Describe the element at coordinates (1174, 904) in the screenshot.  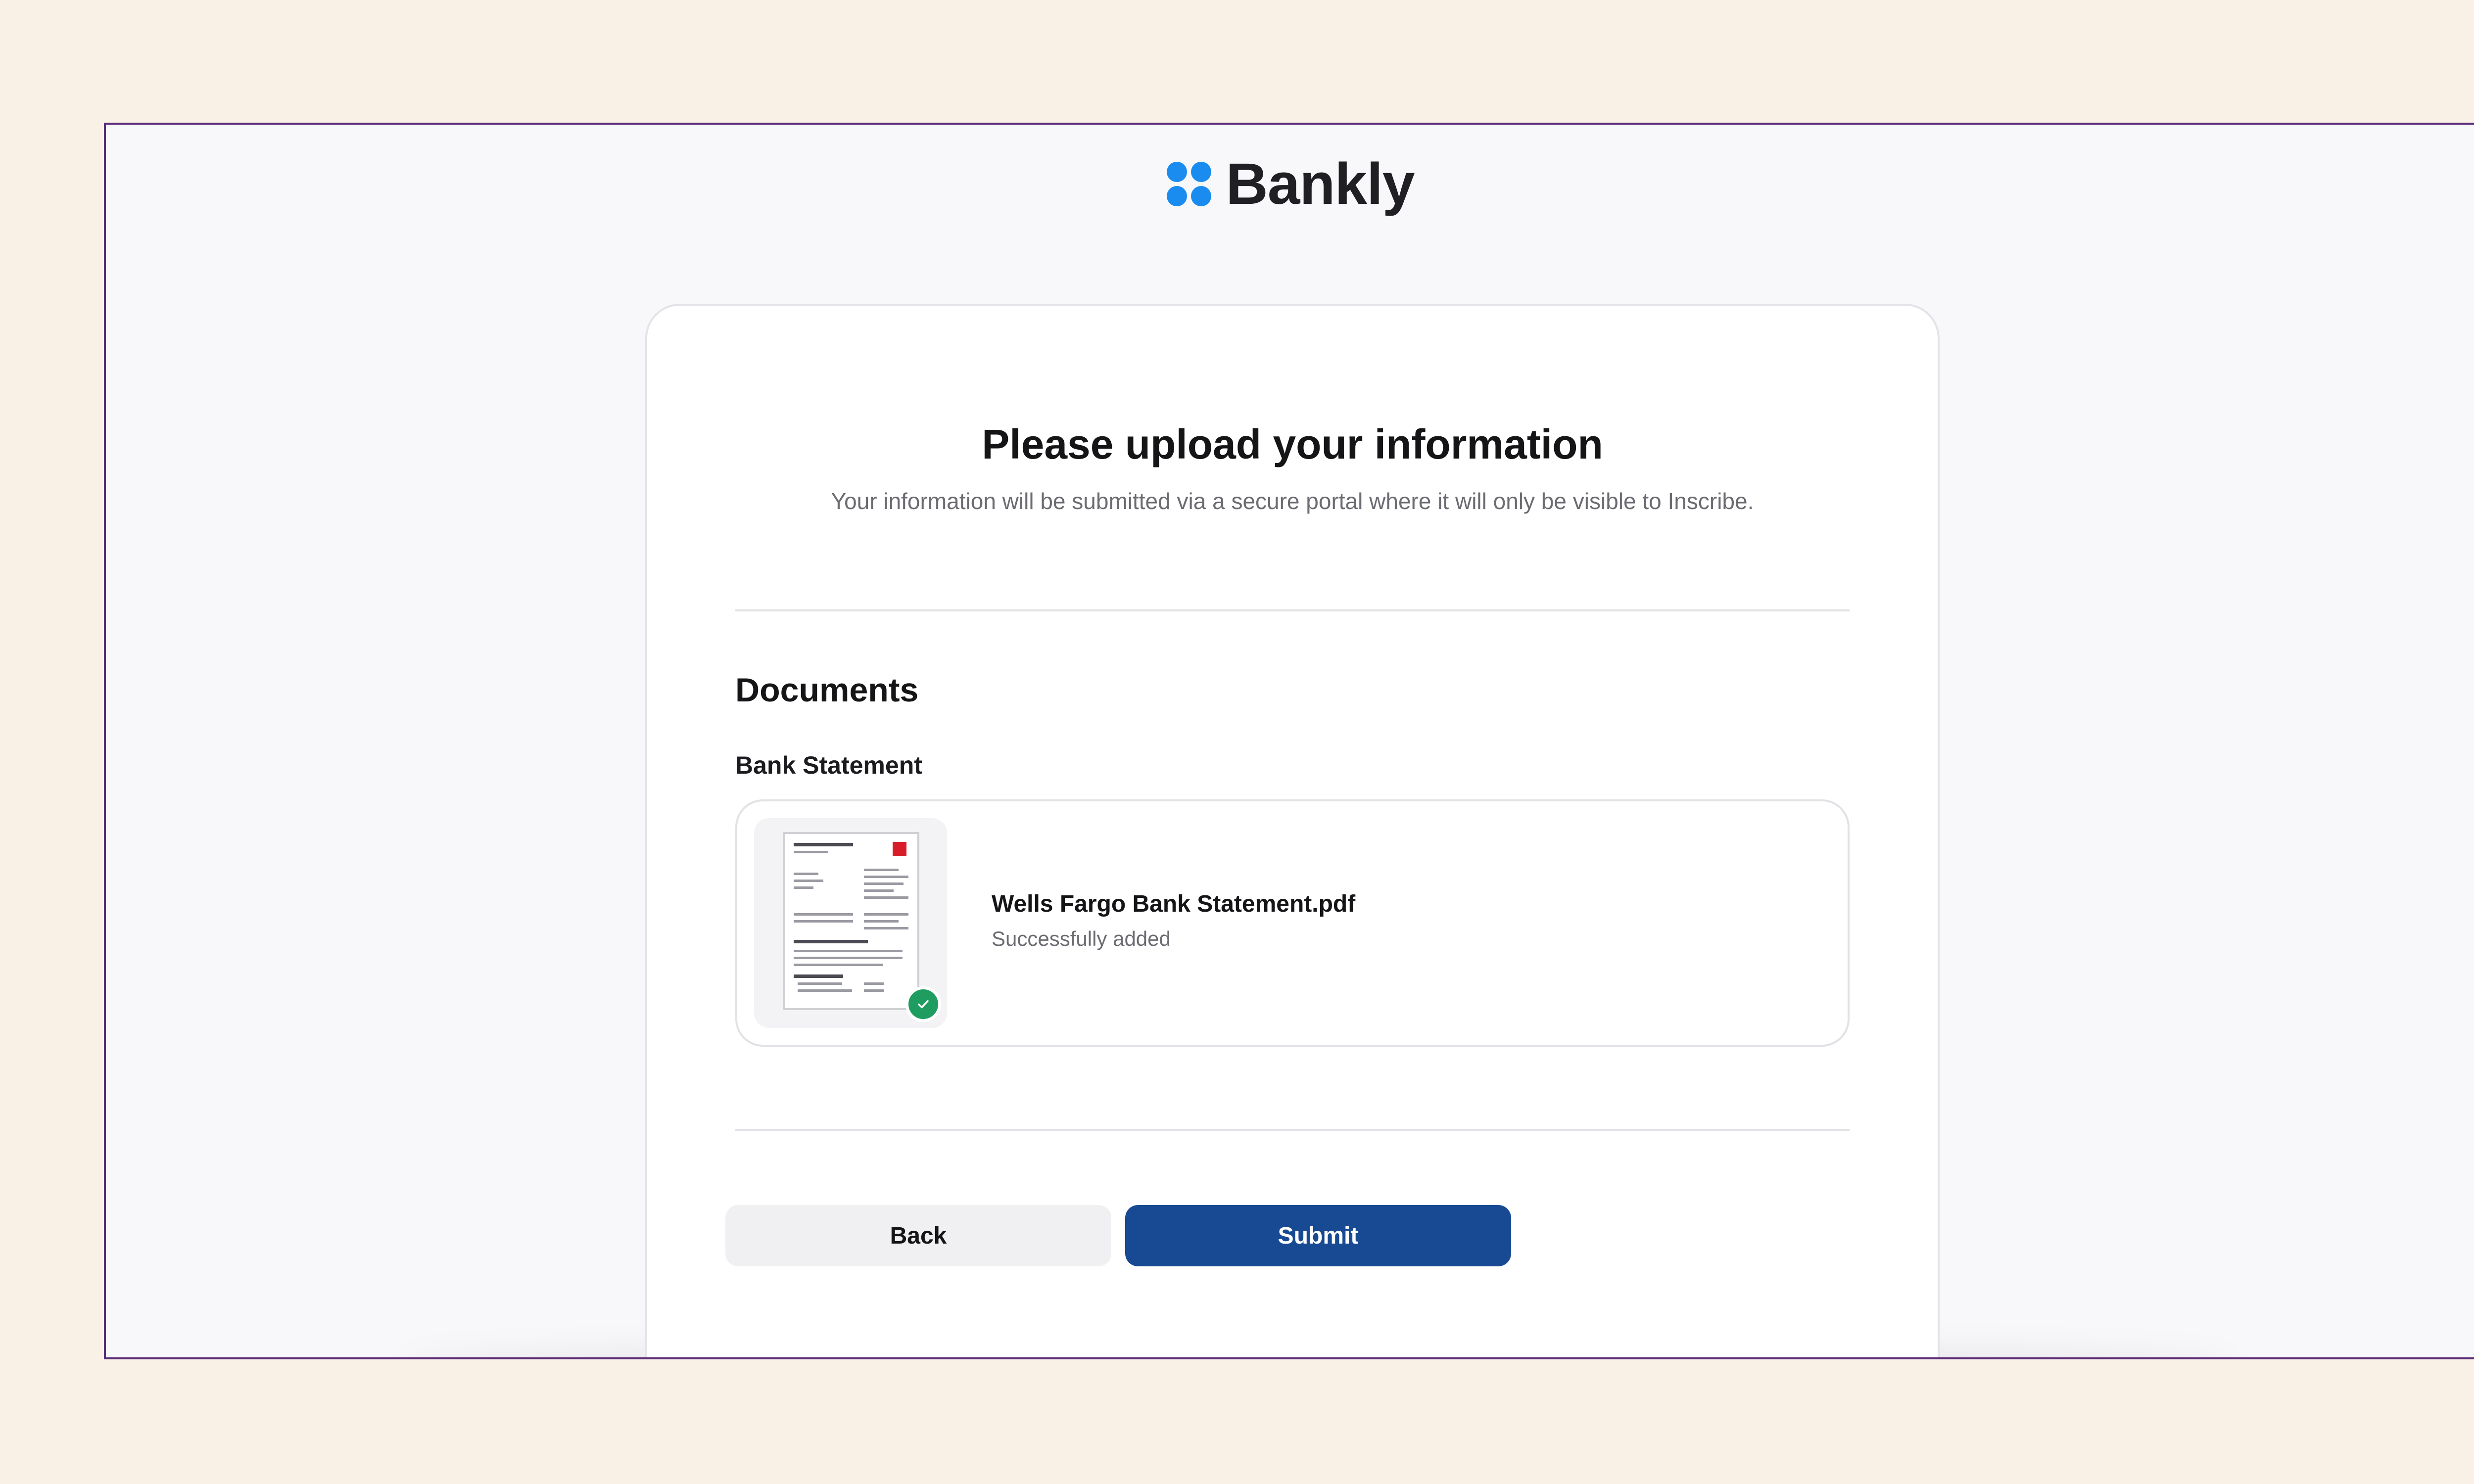
I see `file-name: Wells Fargo Bank Statement.pdf` at that location.